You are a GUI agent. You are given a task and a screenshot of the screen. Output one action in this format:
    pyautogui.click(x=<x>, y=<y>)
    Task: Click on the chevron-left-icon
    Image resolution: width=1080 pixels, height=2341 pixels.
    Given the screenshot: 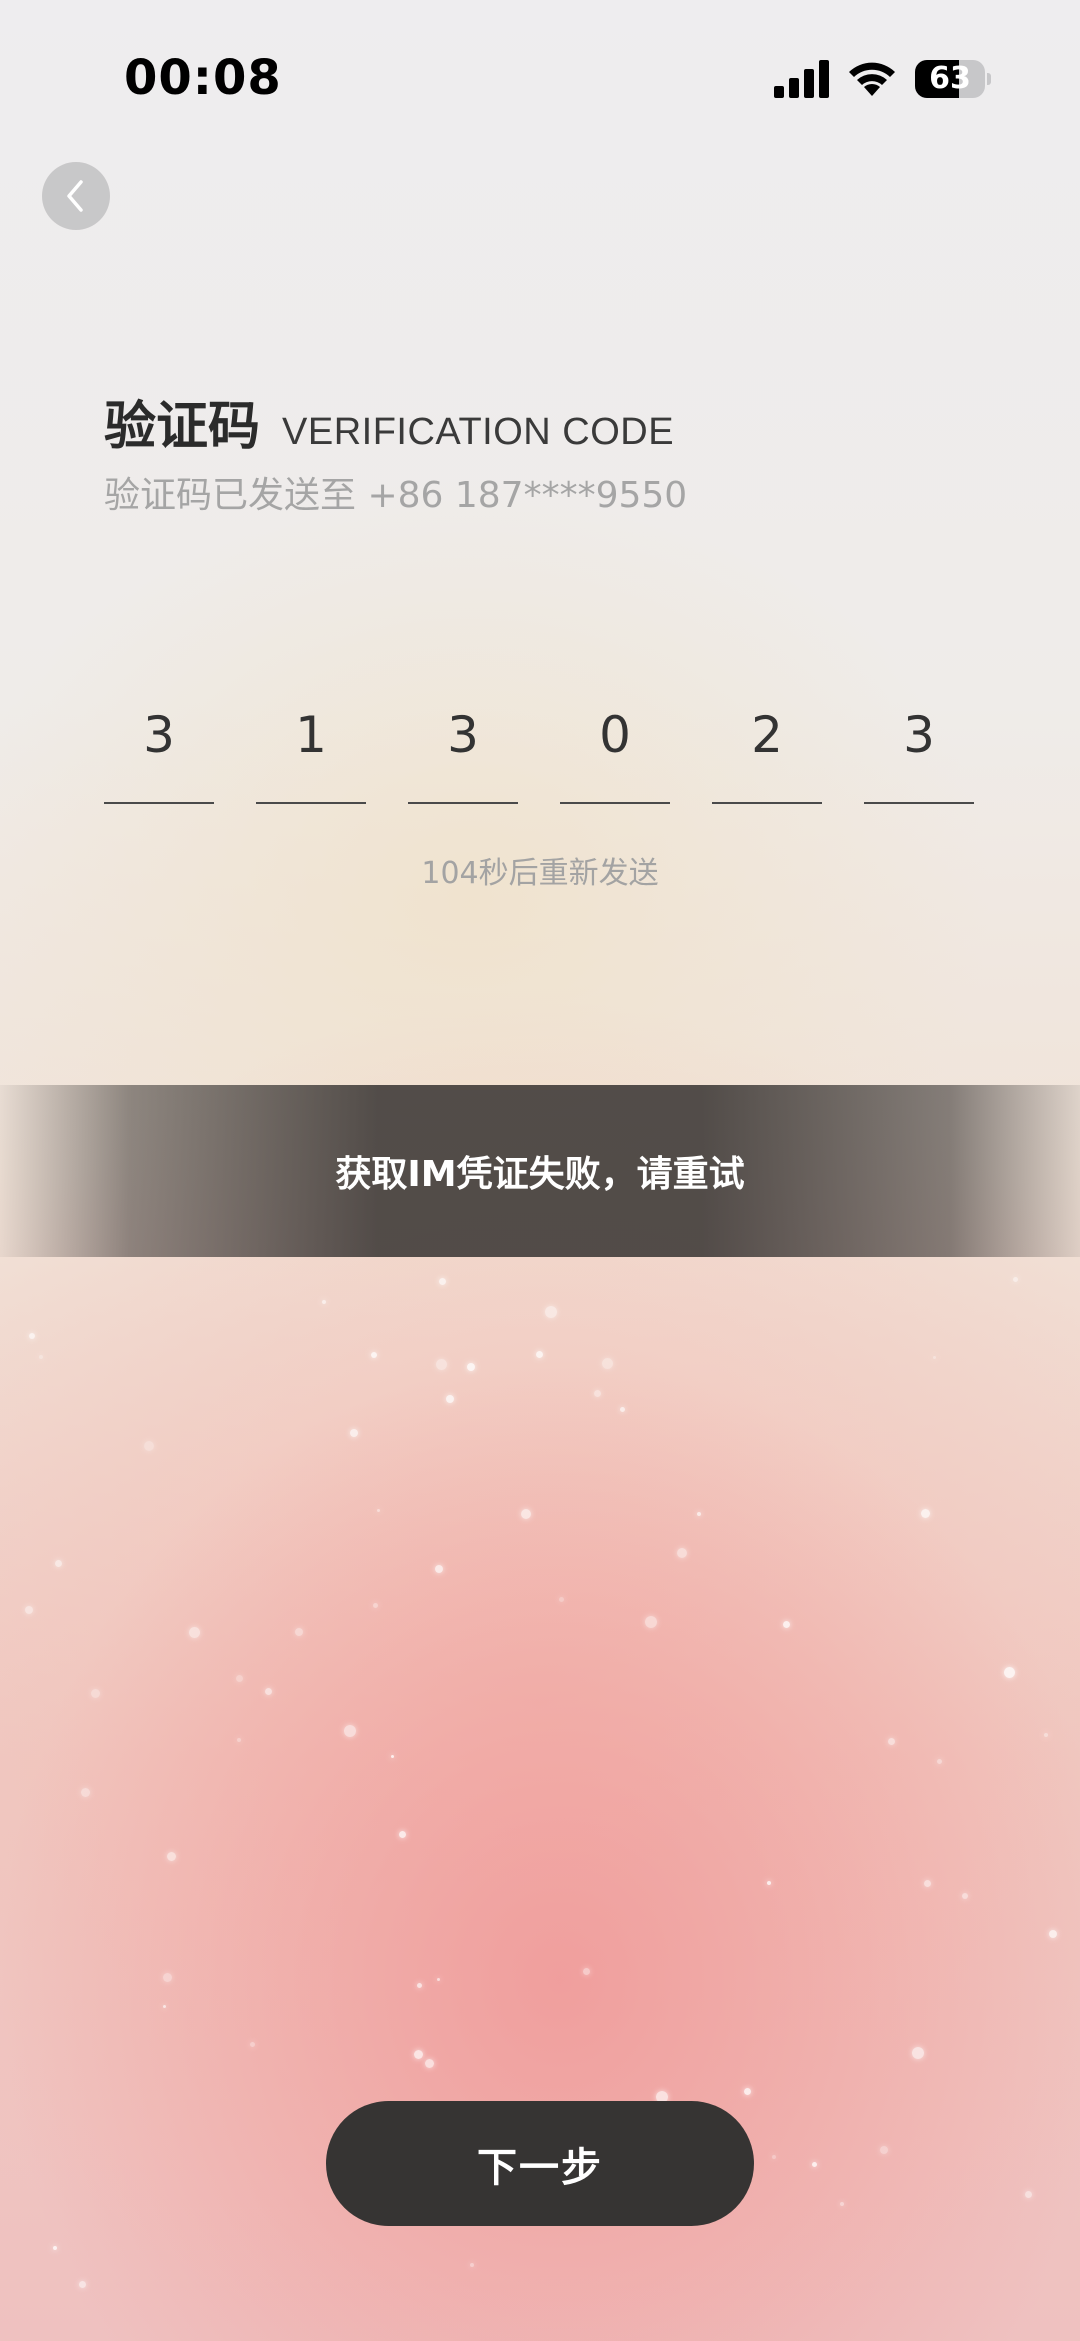 What is the action you would take?
    pyautogui.click(x=75, y=196)
    